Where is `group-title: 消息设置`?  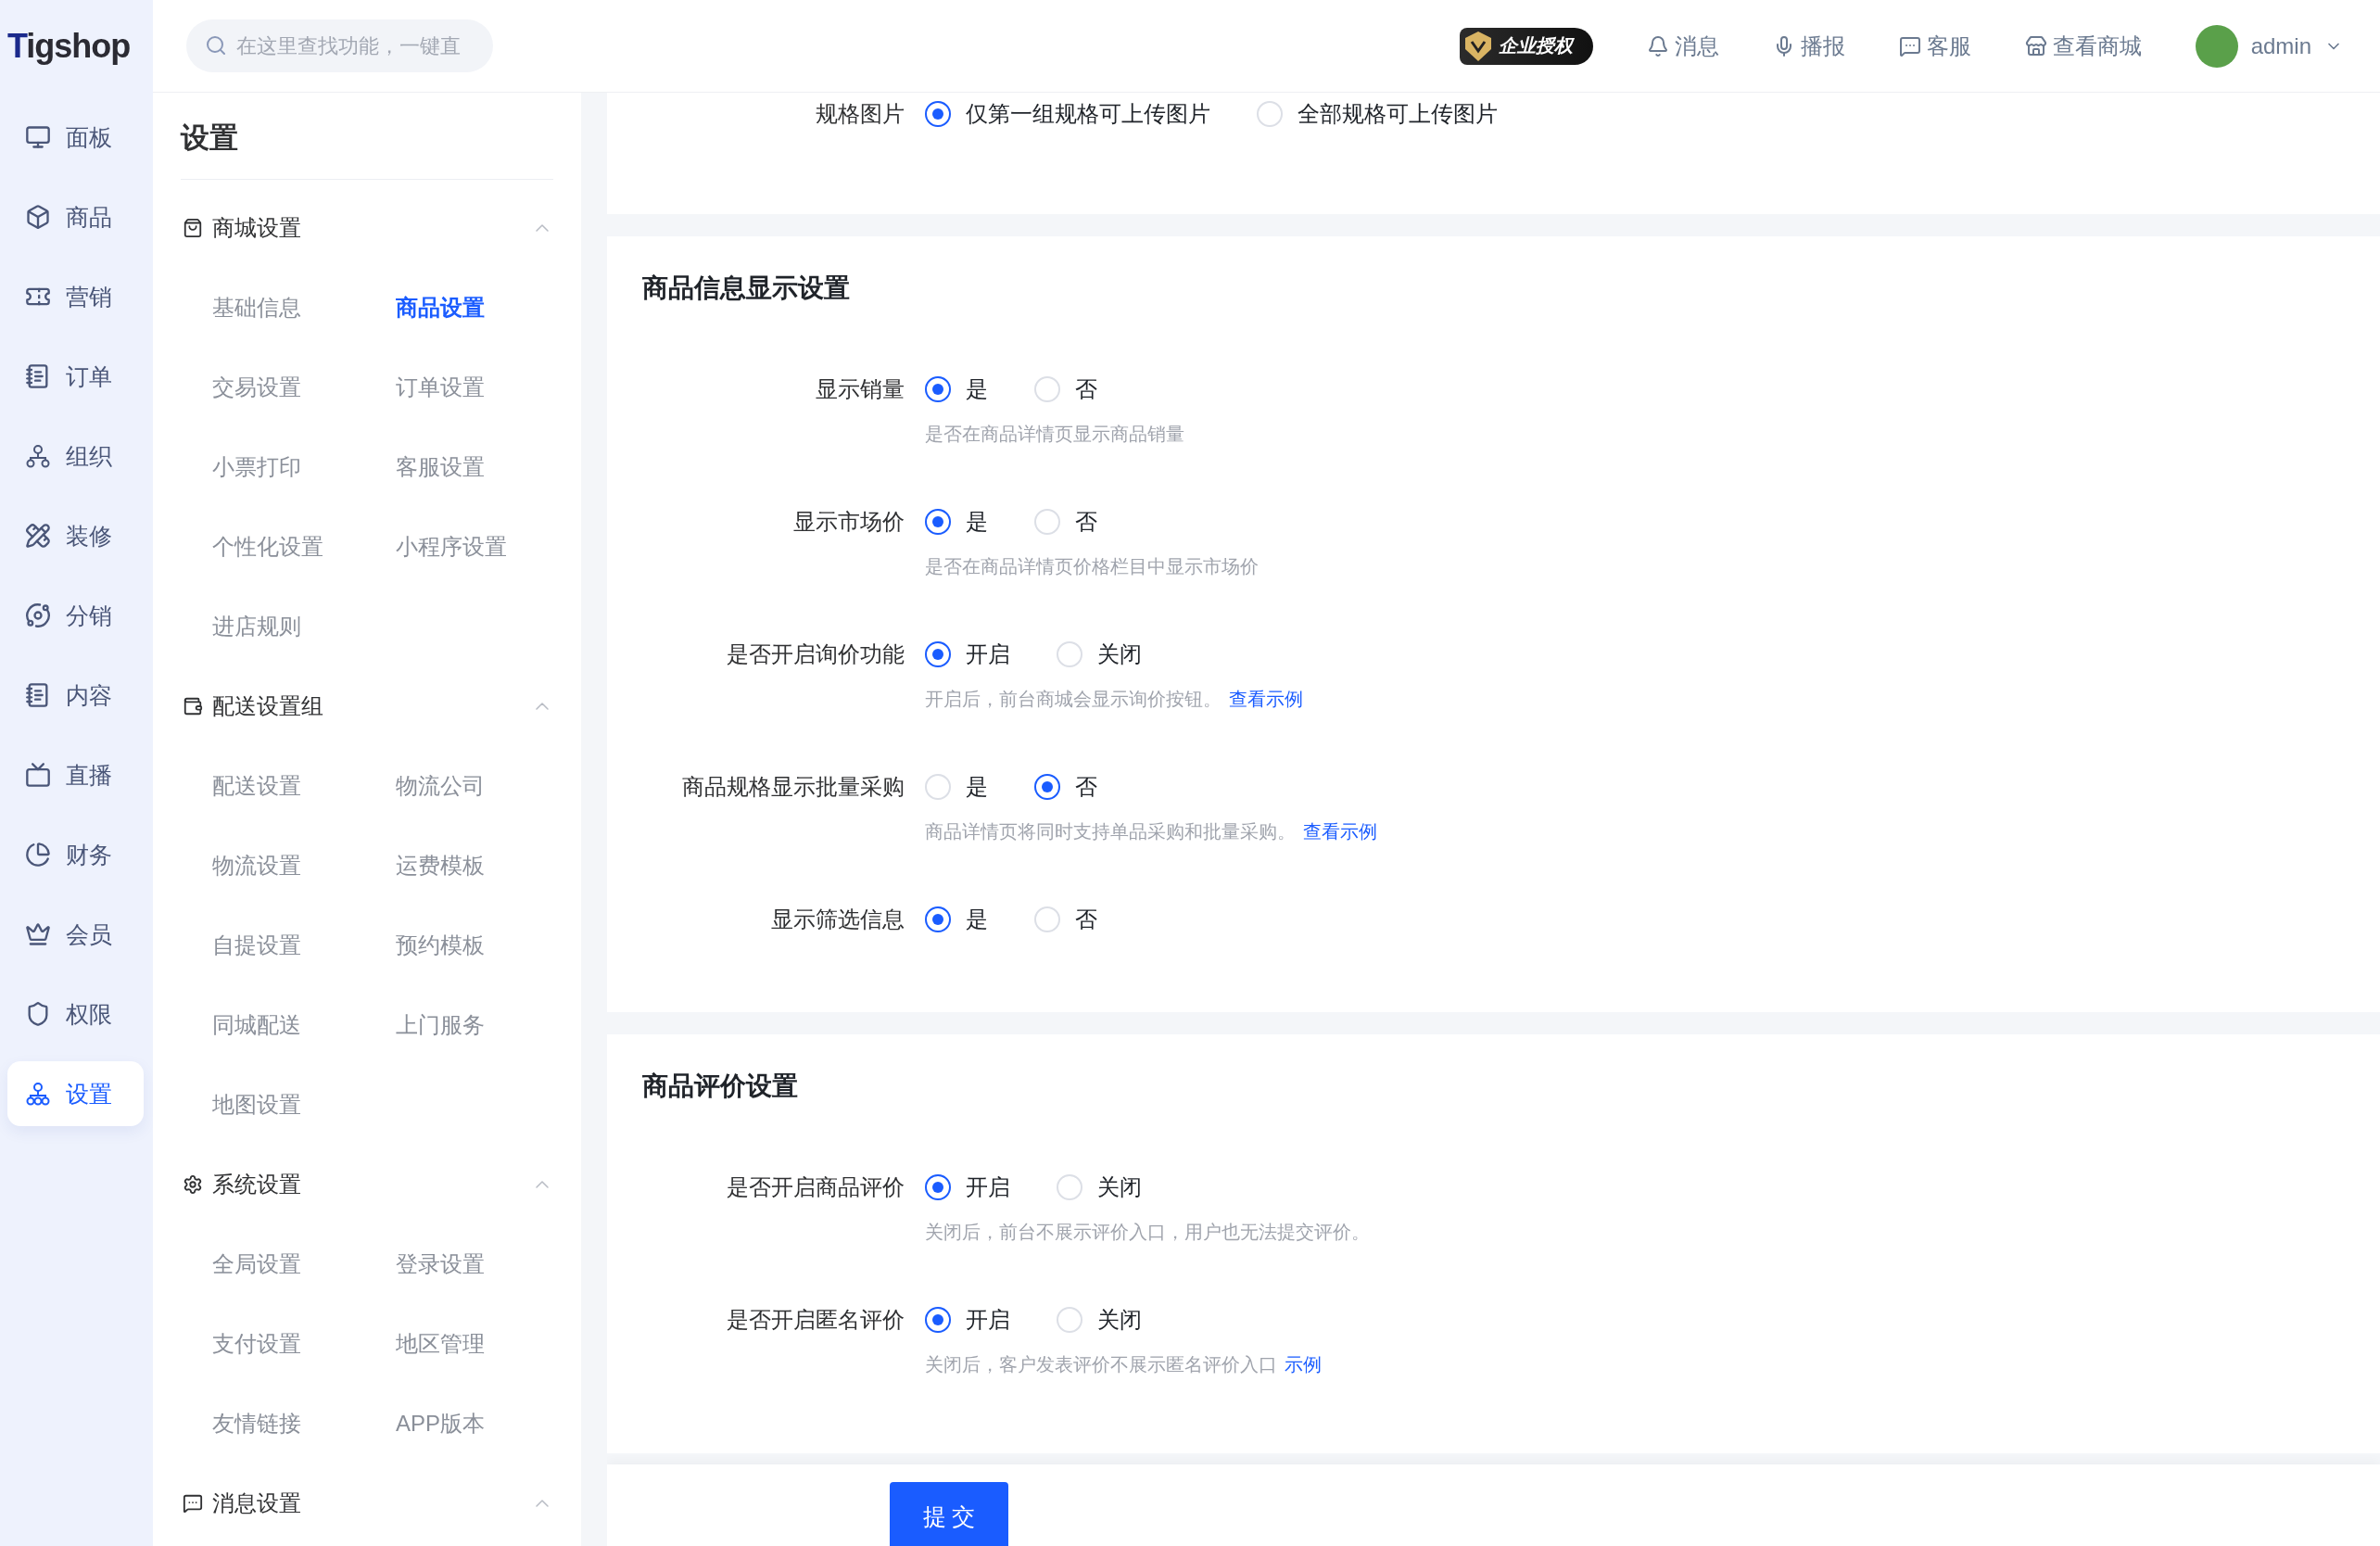 group-title: 消息设置 is located at coordinates (256, 1503).